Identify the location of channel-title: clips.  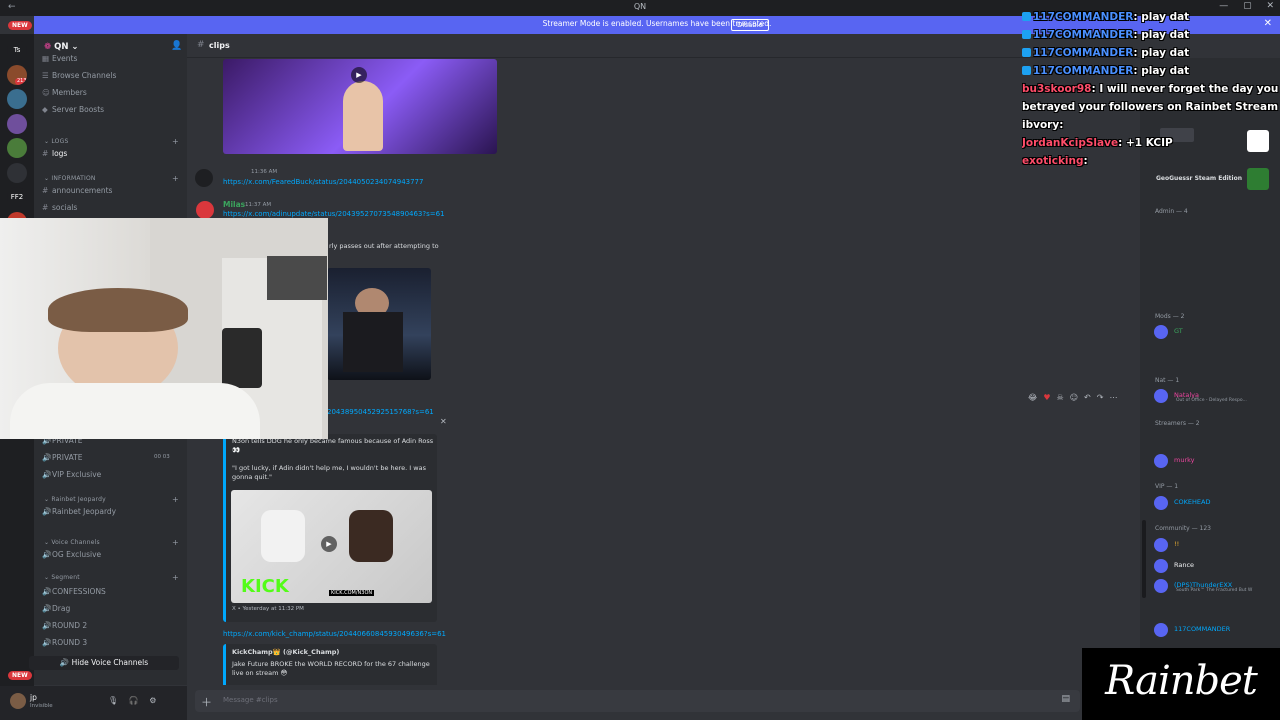
(219, 45).